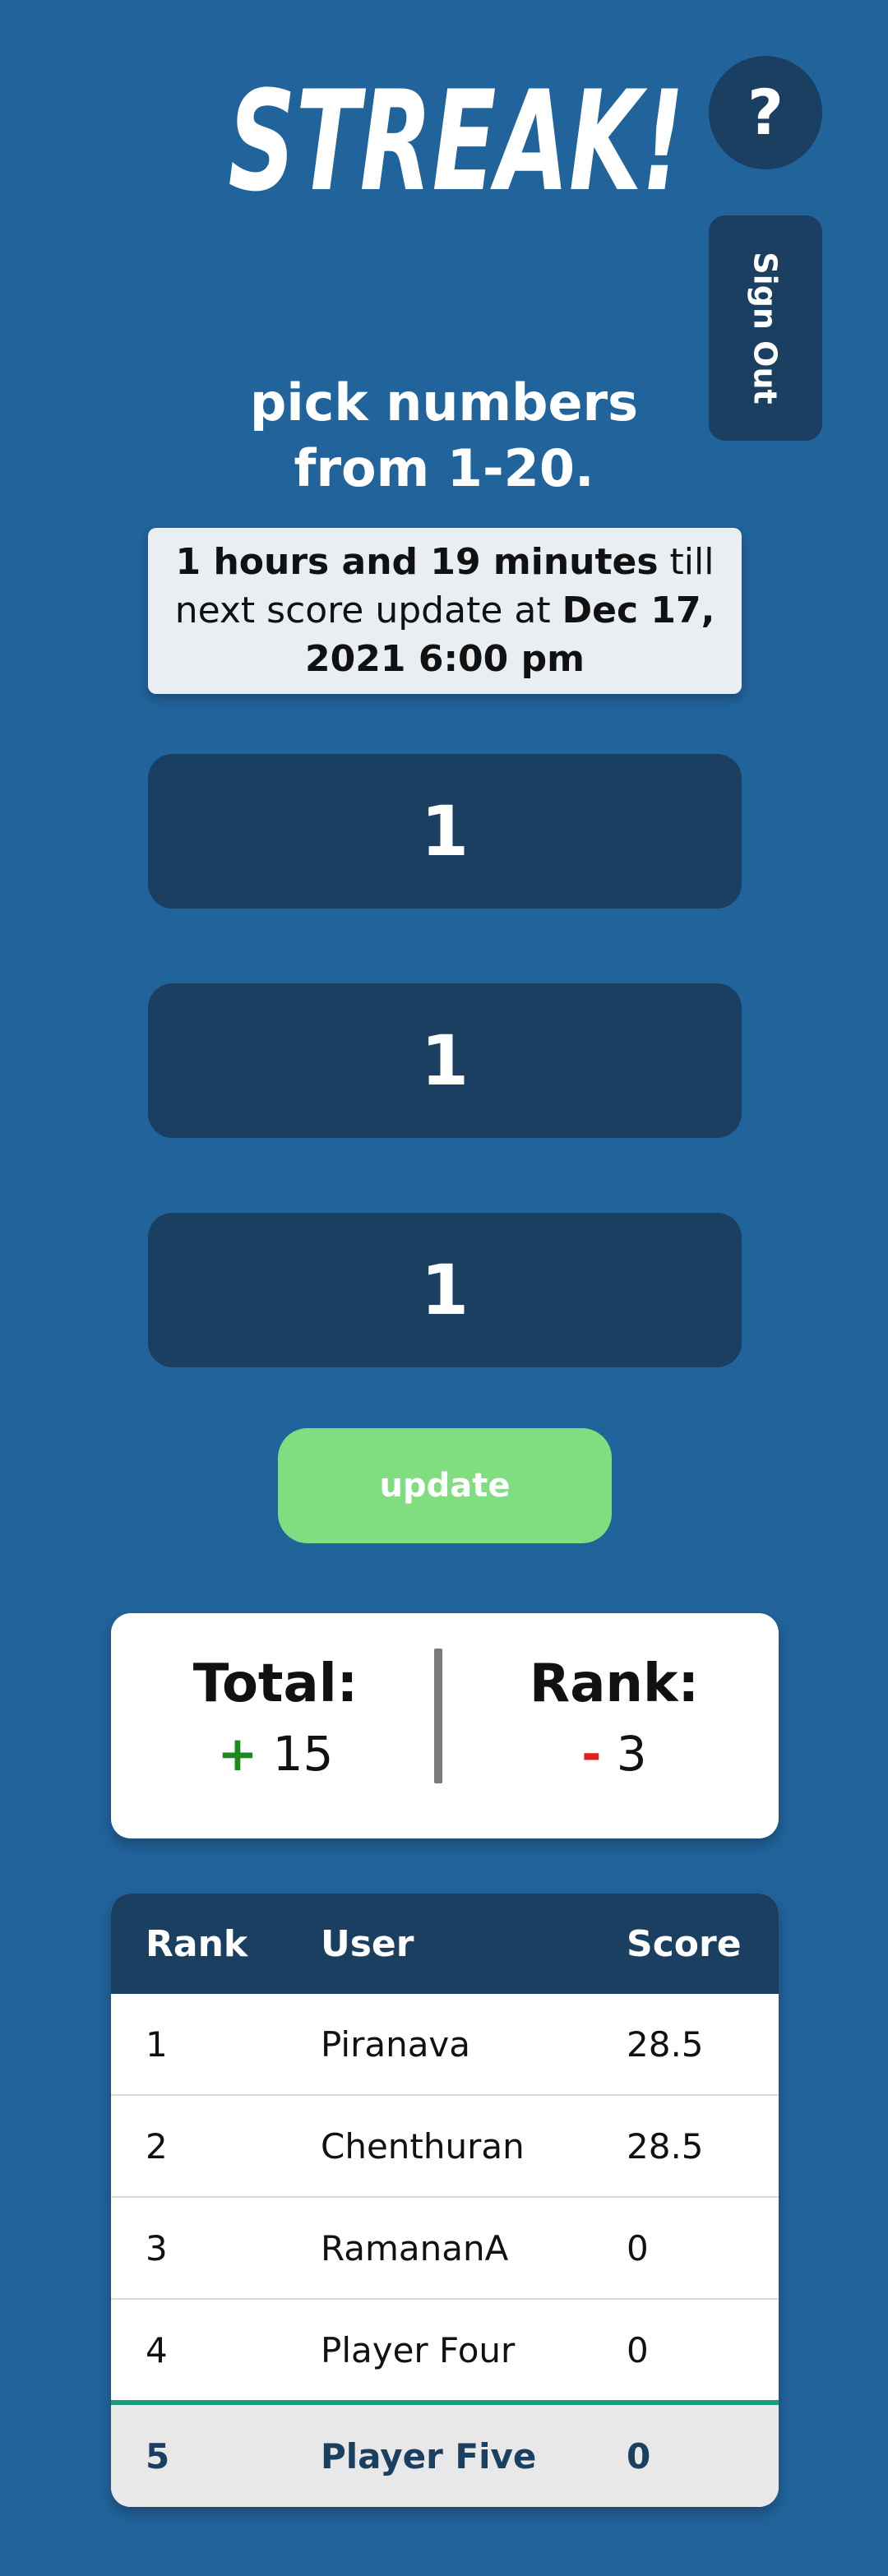 The width and height of the screenshot is (888, 2576). I want to click on instructions-heading: pick numbers from 1-20., so click(444, 436).